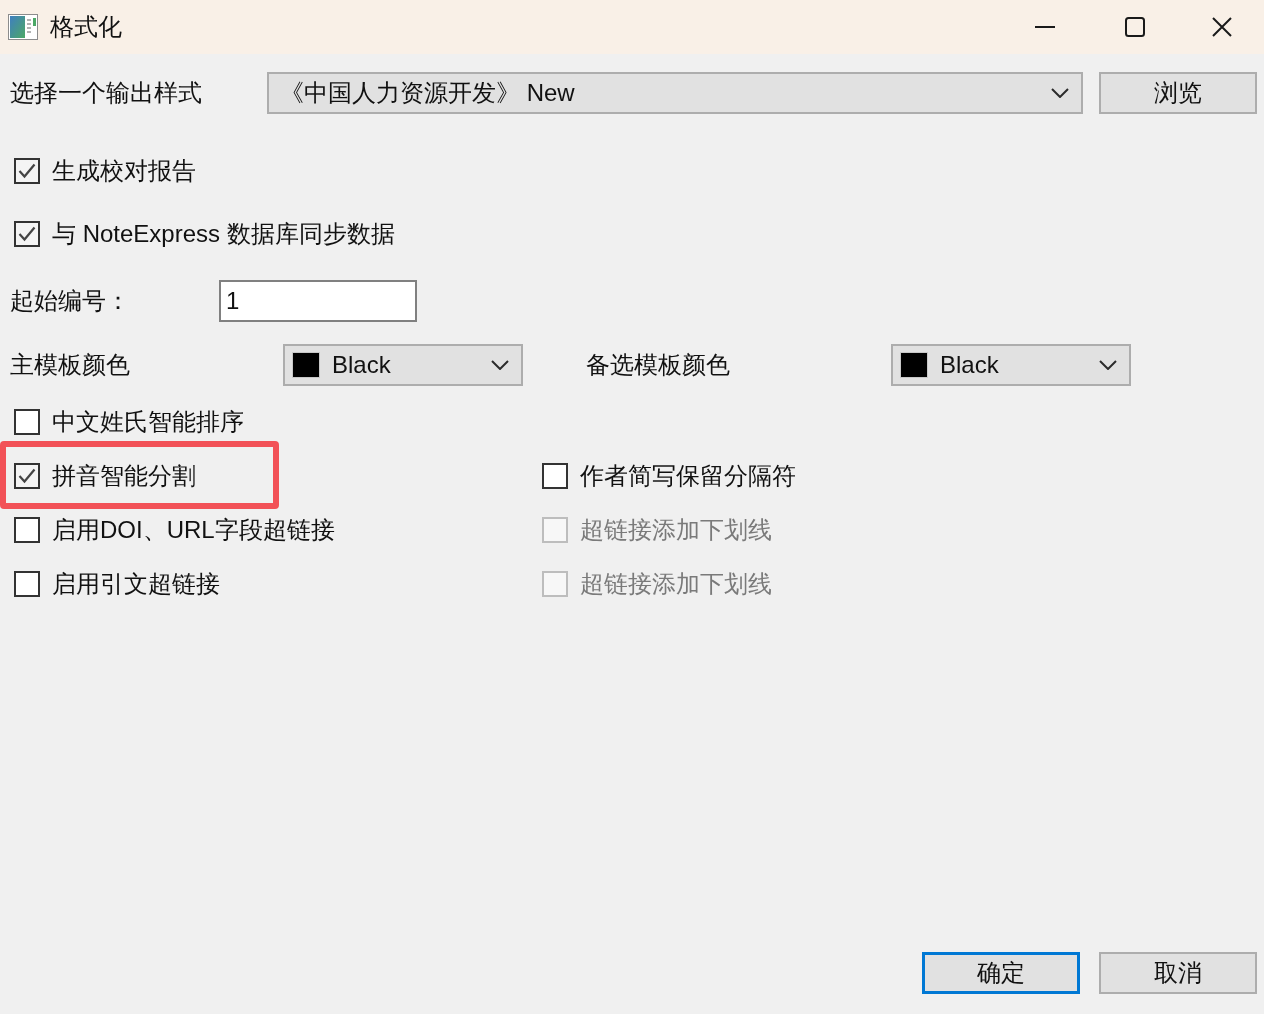  Describe the element at coordinates (70, 301) in the screenshot. I see `field-label: 起始编号：` at that location.